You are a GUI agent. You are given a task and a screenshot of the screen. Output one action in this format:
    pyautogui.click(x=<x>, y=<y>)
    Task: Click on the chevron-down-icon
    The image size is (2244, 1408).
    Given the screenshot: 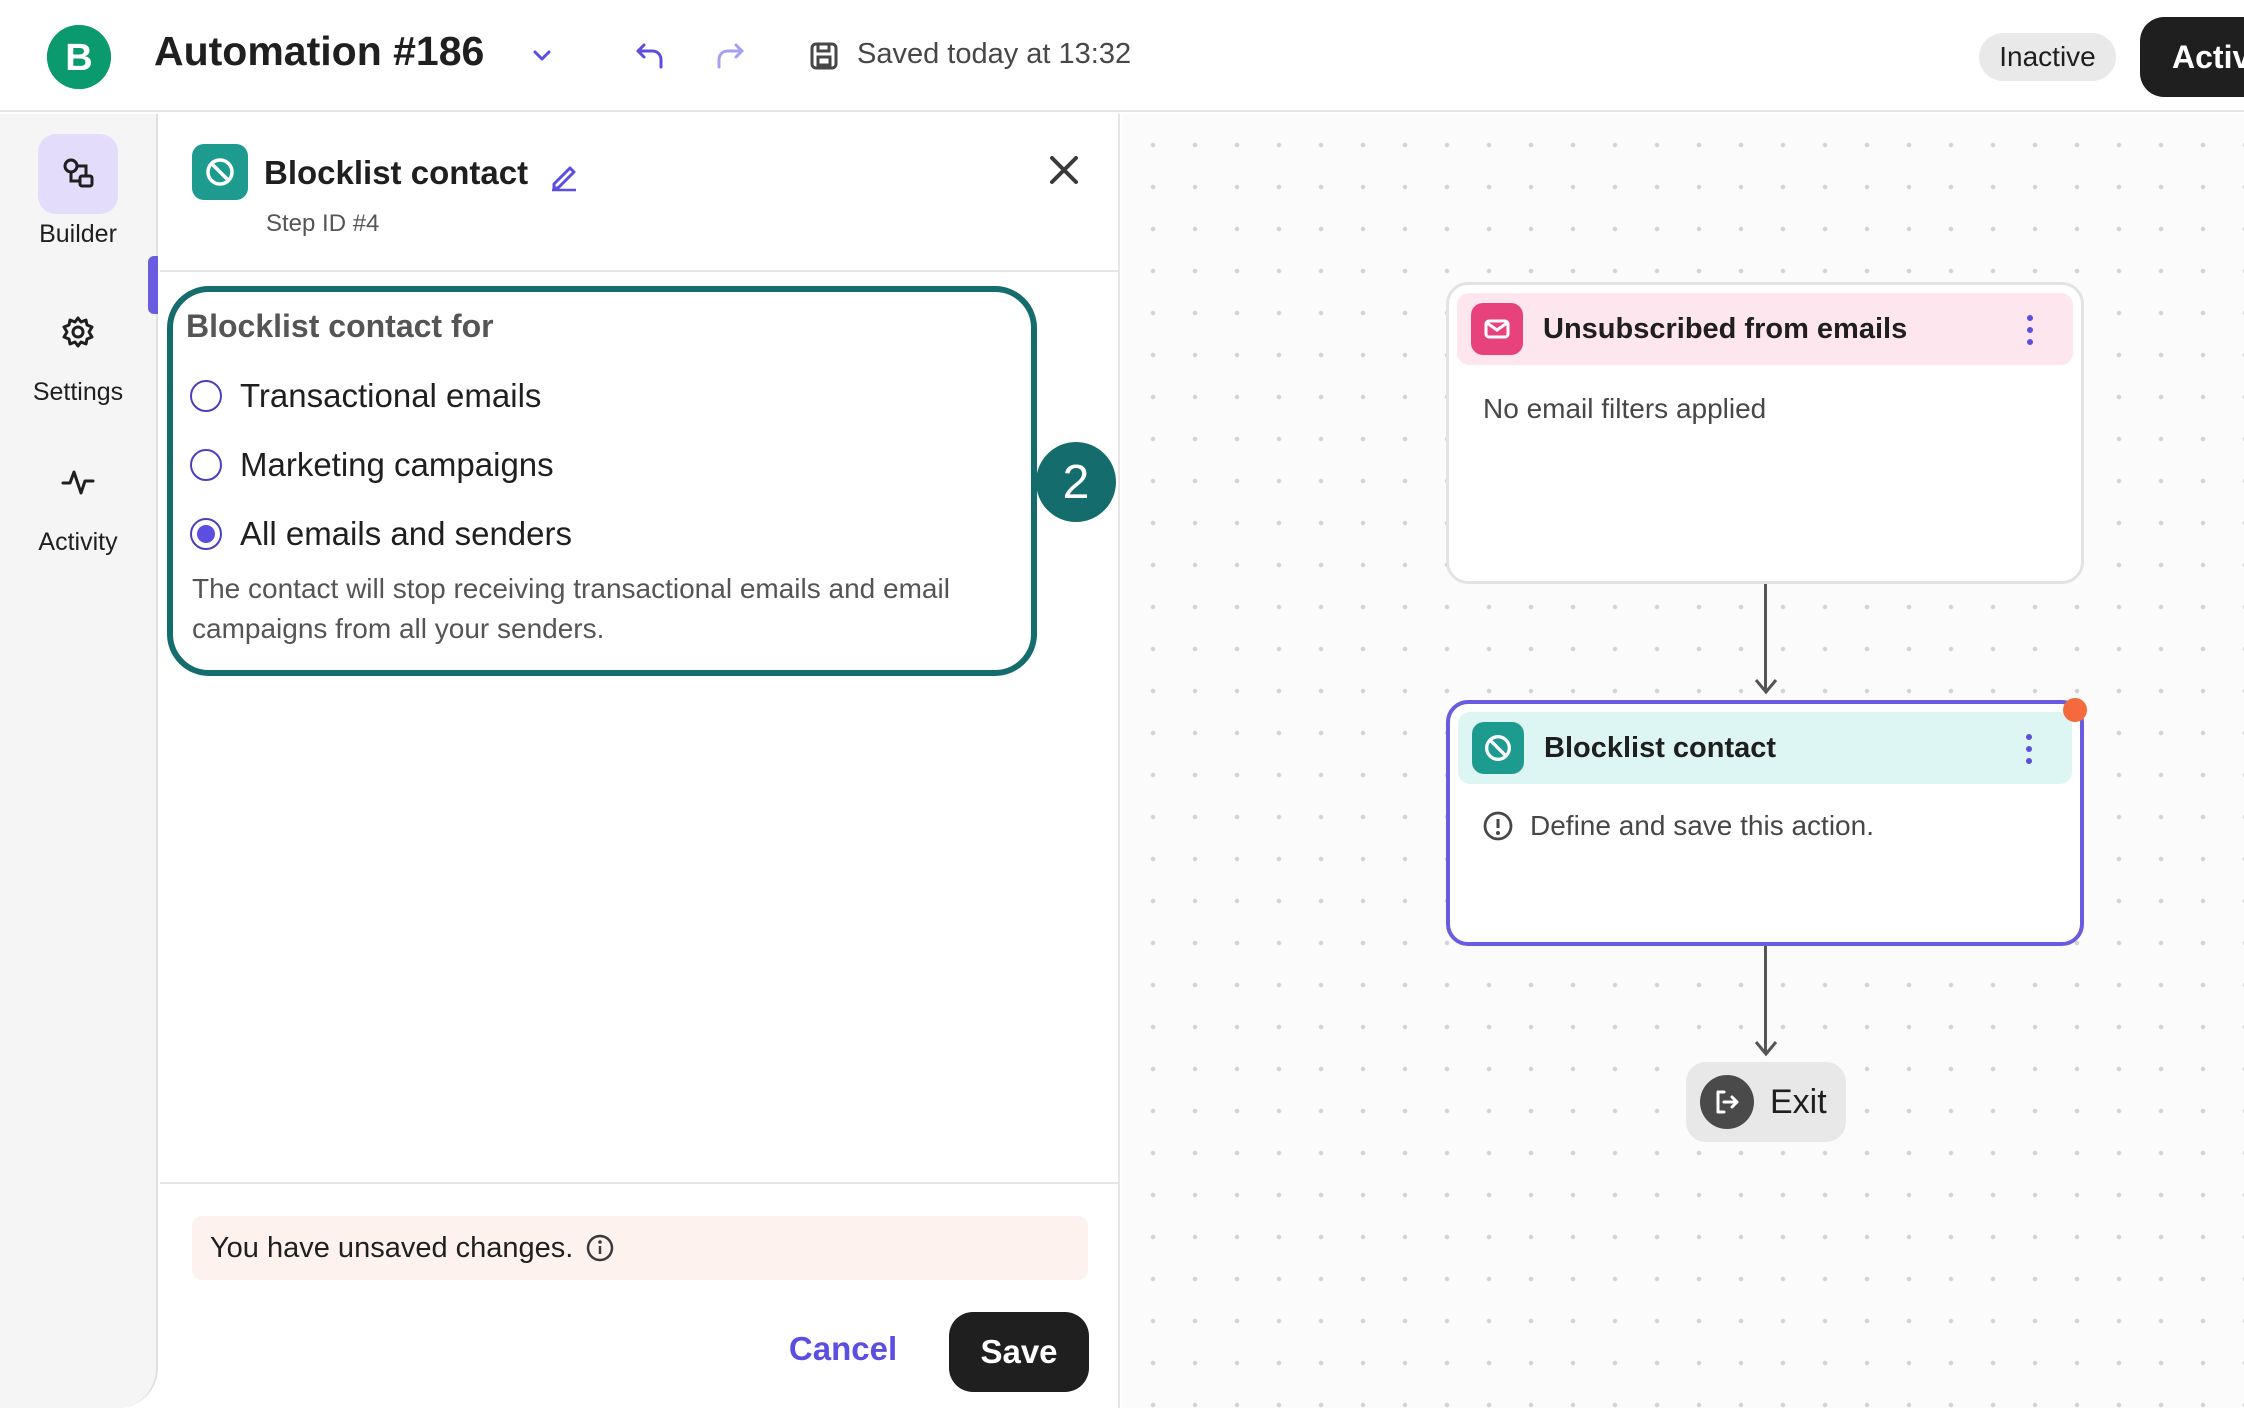 What is the action you would take?
    pyautogui.click(x=542, y=56)
    